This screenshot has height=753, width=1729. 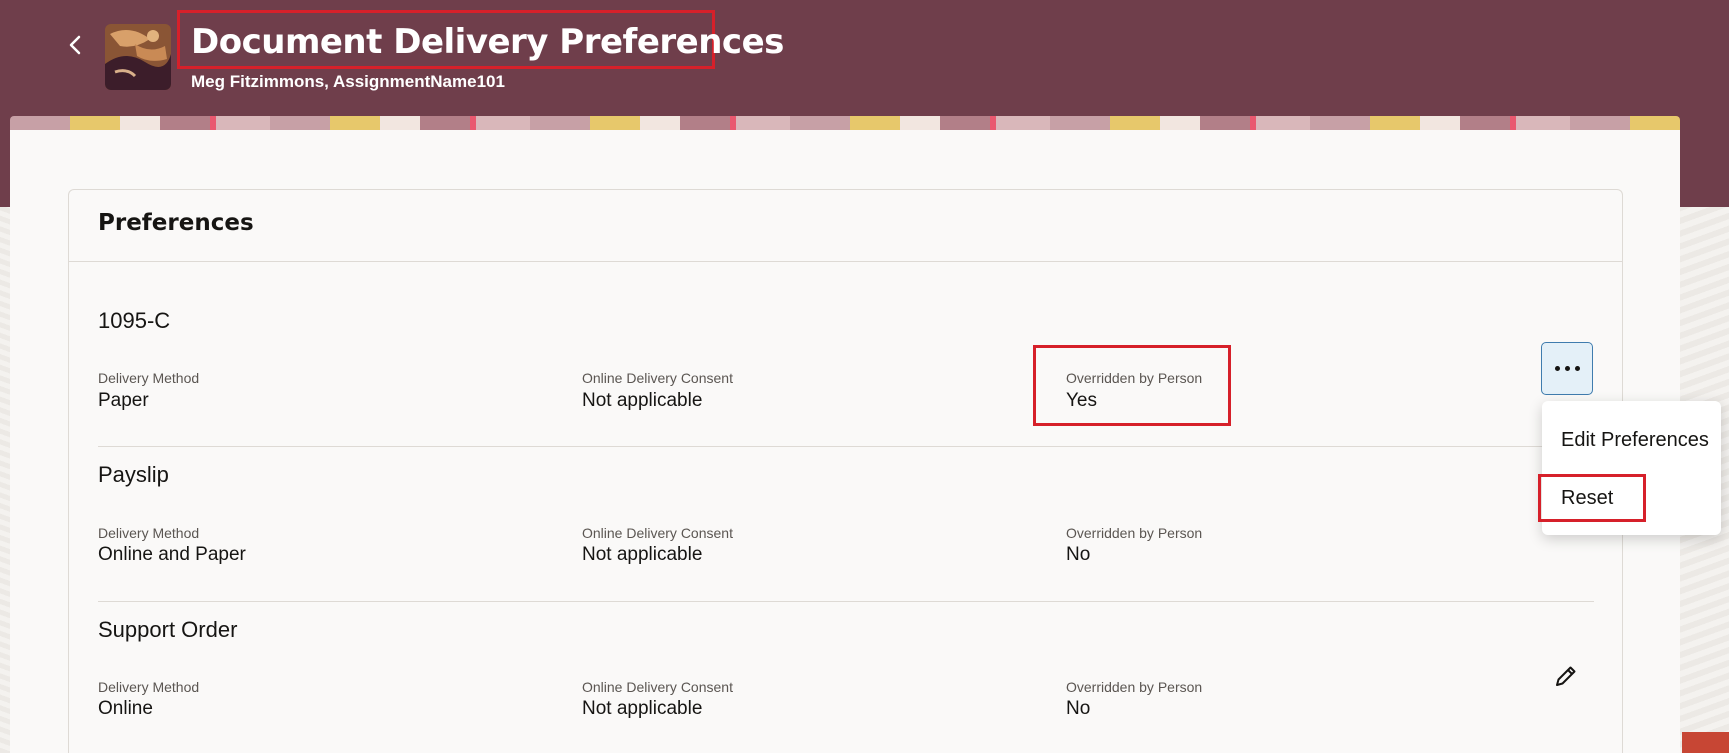 I want to click on page-subtitle: Meg Fitzimmons, AssignmentName101, so click(x=348, y=81).